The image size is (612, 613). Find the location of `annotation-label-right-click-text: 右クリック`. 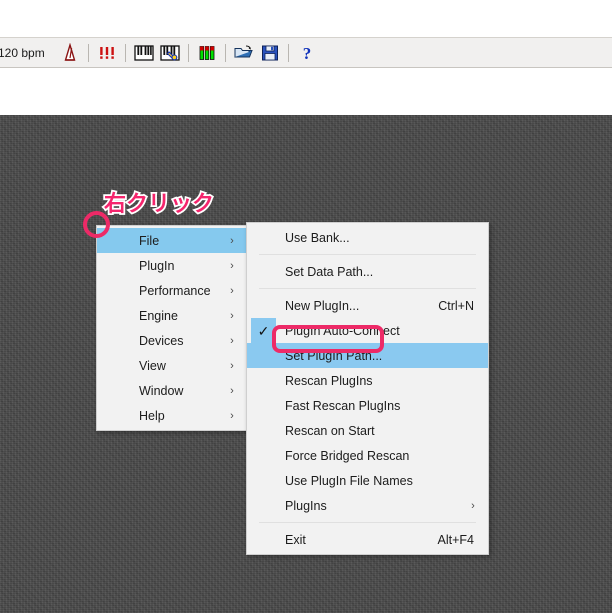

annotation-label-right-click-text: 右クリック is located at coordinates (159, 204).